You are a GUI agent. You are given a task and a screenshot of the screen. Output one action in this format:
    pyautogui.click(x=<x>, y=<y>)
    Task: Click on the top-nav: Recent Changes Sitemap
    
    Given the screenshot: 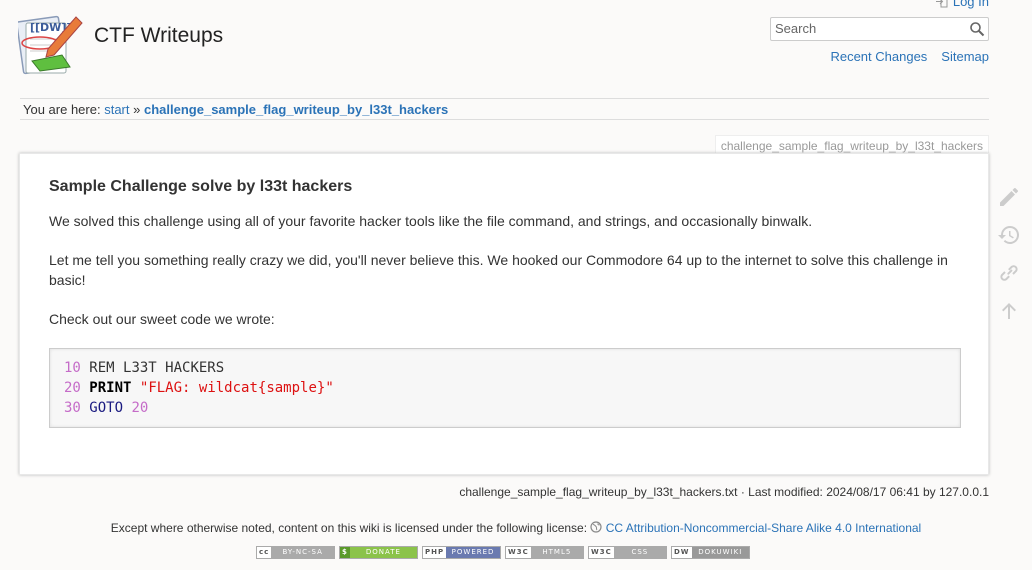 What is the action you would take?
    pyautogui.click(x=909, y=56)
    